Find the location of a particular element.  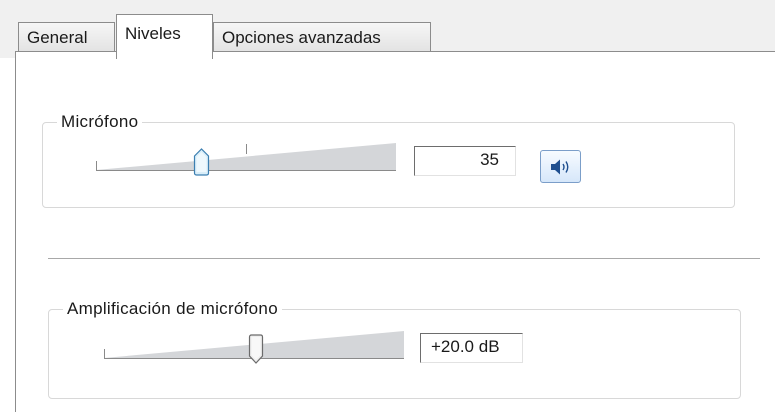

microphone-boost-field: +20.0 dB is located at coordinates (471, 348).